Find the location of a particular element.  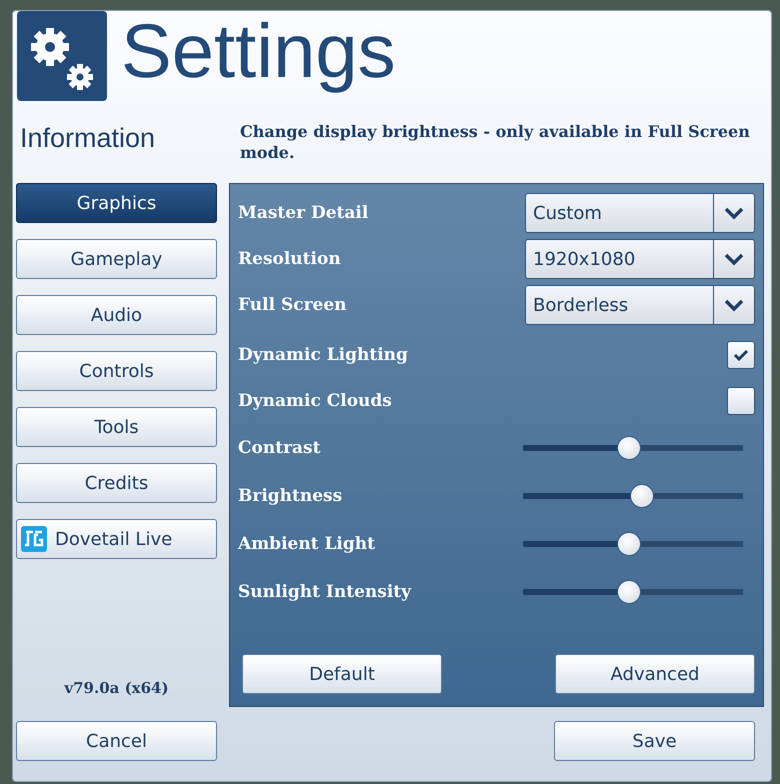

app-icon is located at coordinates (34, 539).